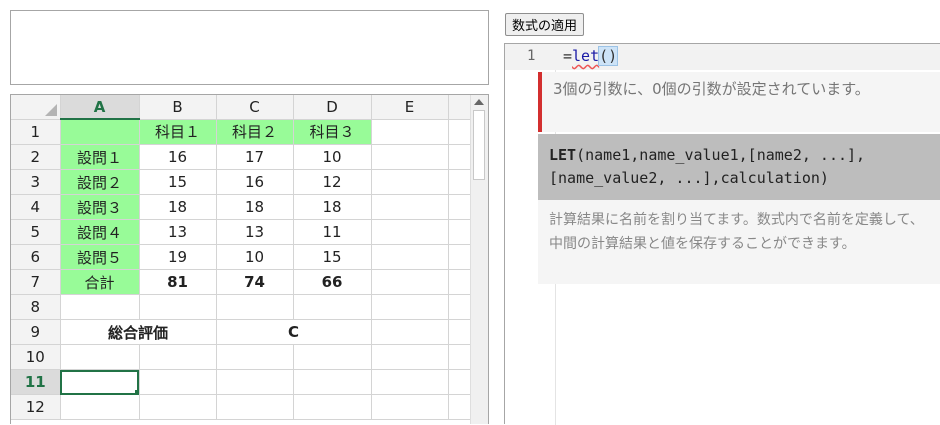 This screenshot has width=940, height=425. I want to click on cell-total: 81, so click(178, 282).